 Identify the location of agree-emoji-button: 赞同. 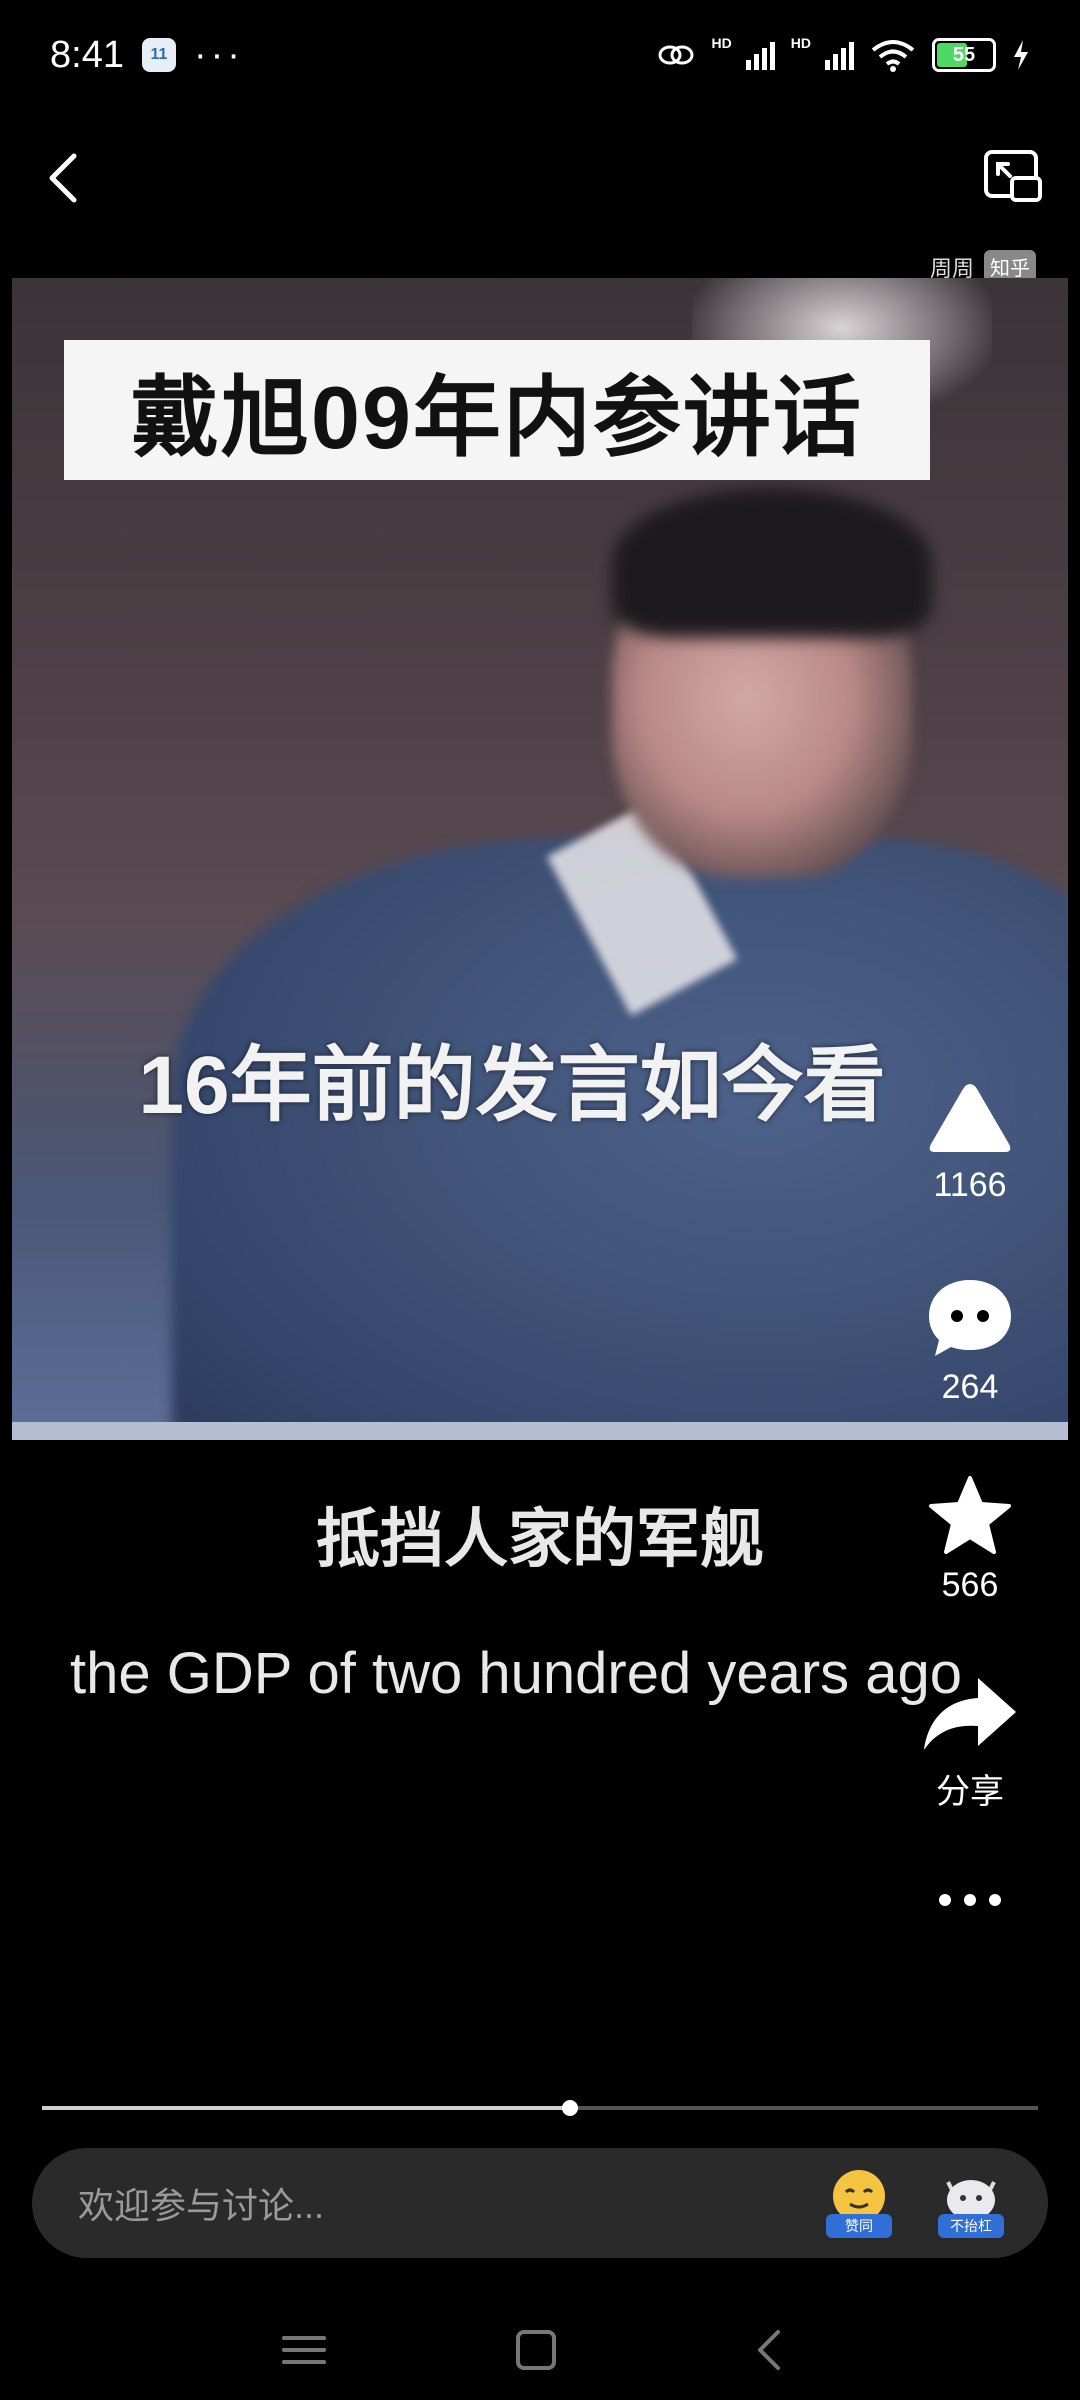
(859, 2203).